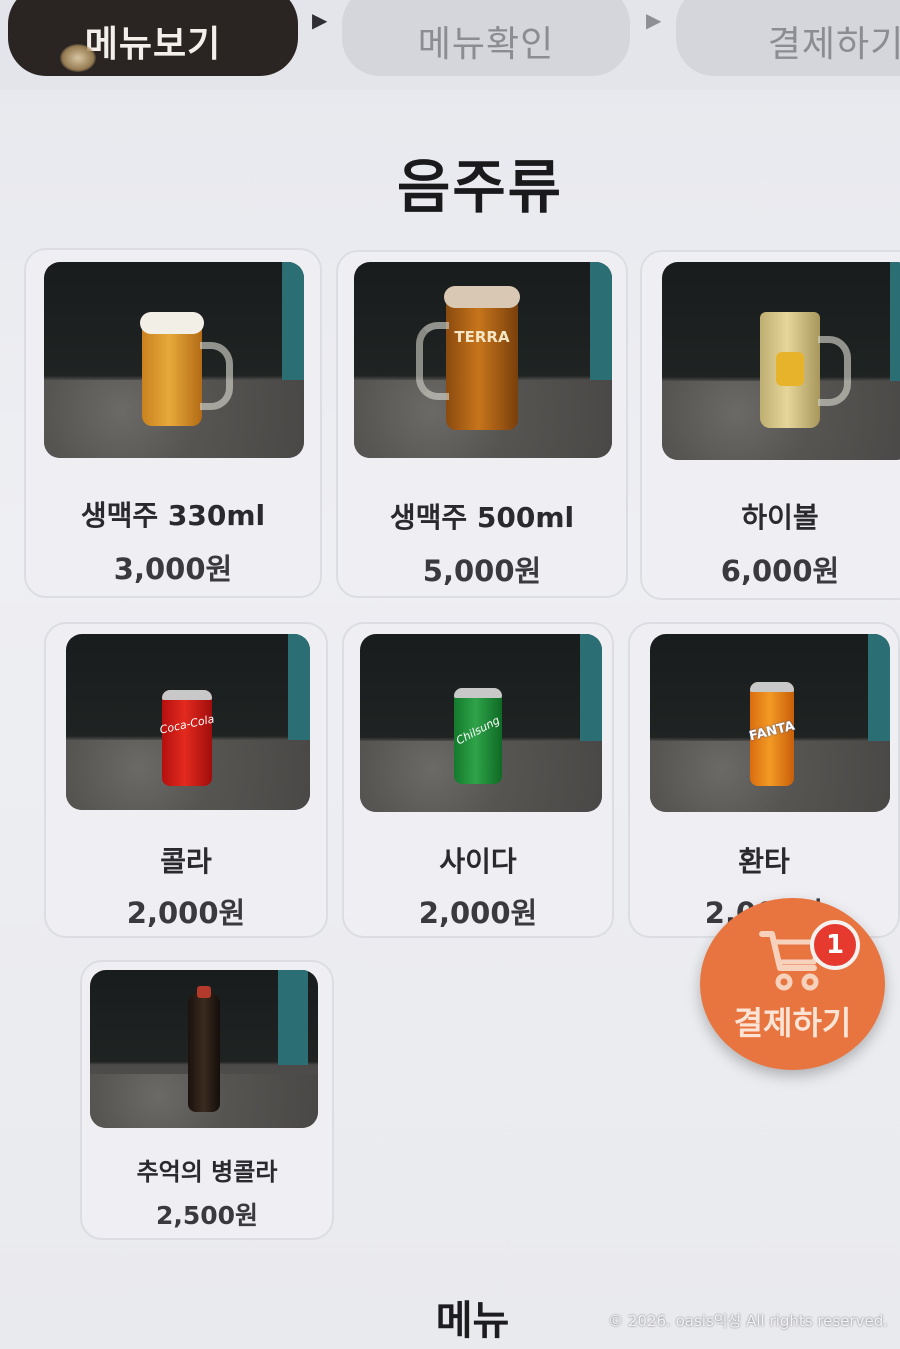 This screenshot has width=900, height=1349. Describe the element at coordinates (835, 945) in the screenshot. I see `cart-count-badge: 1` at that location.